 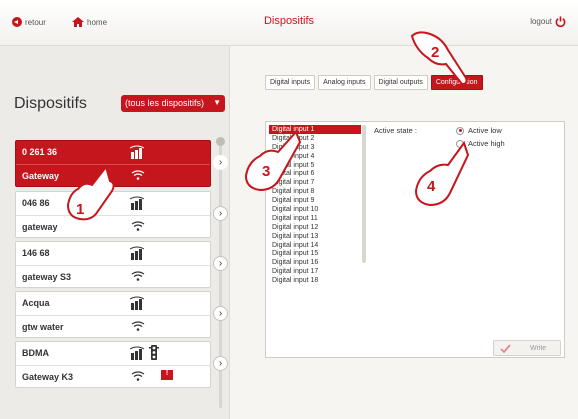 I want to click on logout-label: logout, so click(x=541, y=21).